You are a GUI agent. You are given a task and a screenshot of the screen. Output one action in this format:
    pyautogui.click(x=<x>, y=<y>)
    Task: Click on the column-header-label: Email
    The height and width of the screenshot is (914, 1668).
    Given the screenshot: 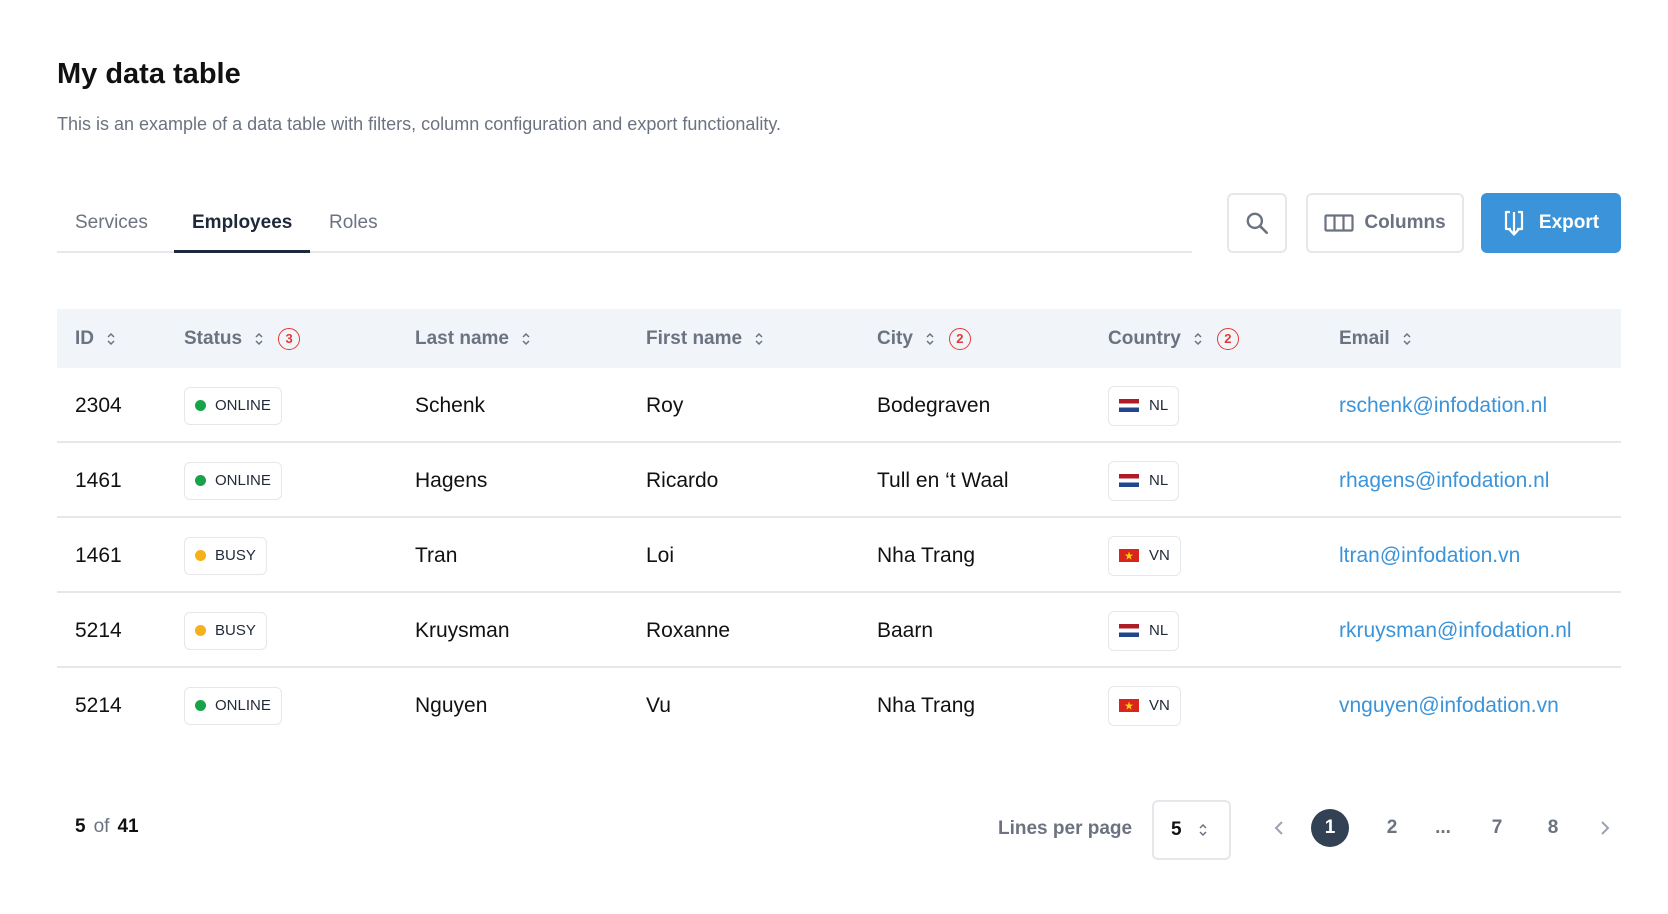 What is the action you would take?
    pyautogui.click(x=1364, y=338)
    